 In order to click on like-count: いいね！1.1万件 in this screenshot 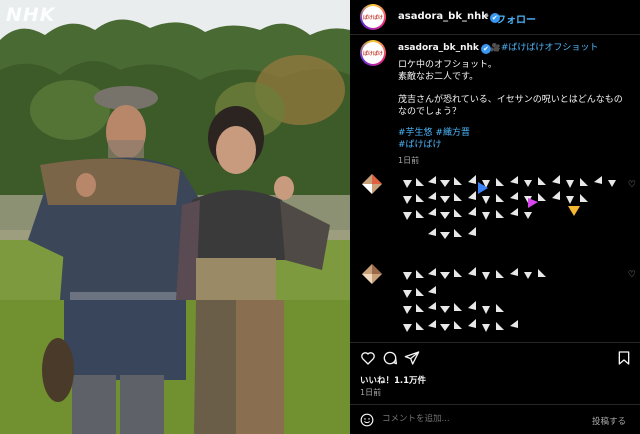, I will do `click(393, 380)`.